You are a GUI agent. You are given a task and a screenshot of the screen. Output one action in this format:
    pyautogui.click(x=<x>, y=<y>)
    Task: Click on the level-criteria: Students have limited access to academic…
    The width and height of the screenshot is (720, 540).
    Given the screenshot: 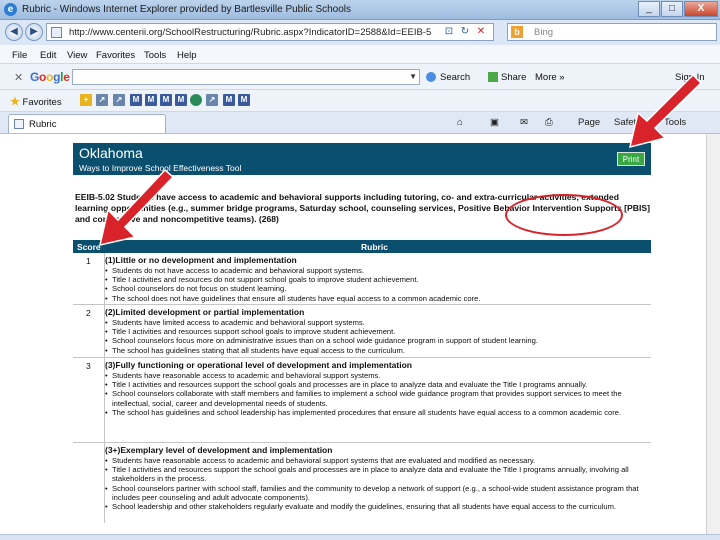 What is the action you would take?
    pyautogui.click(x=377, y=336)
    